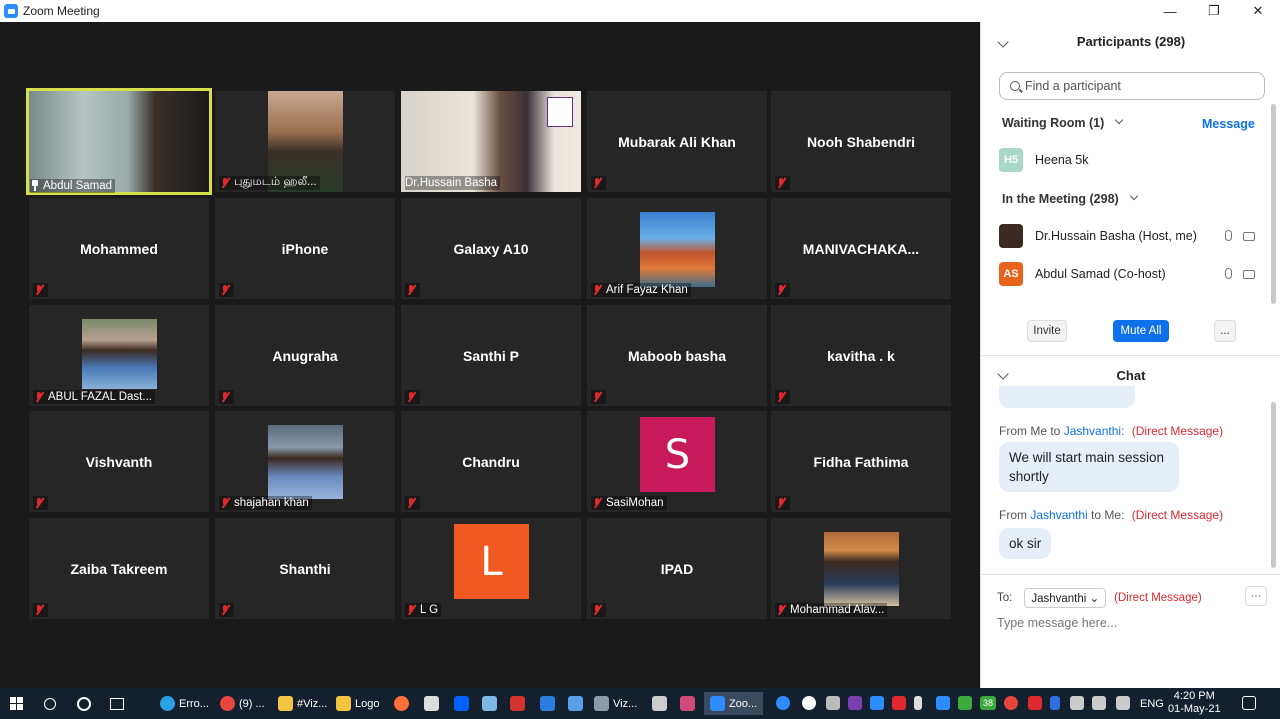 This screenshot has height=719, width=1280. Describe the element at coordinates (1047, 331) in the screenshot. I see `invite-button: Invite` at that location.